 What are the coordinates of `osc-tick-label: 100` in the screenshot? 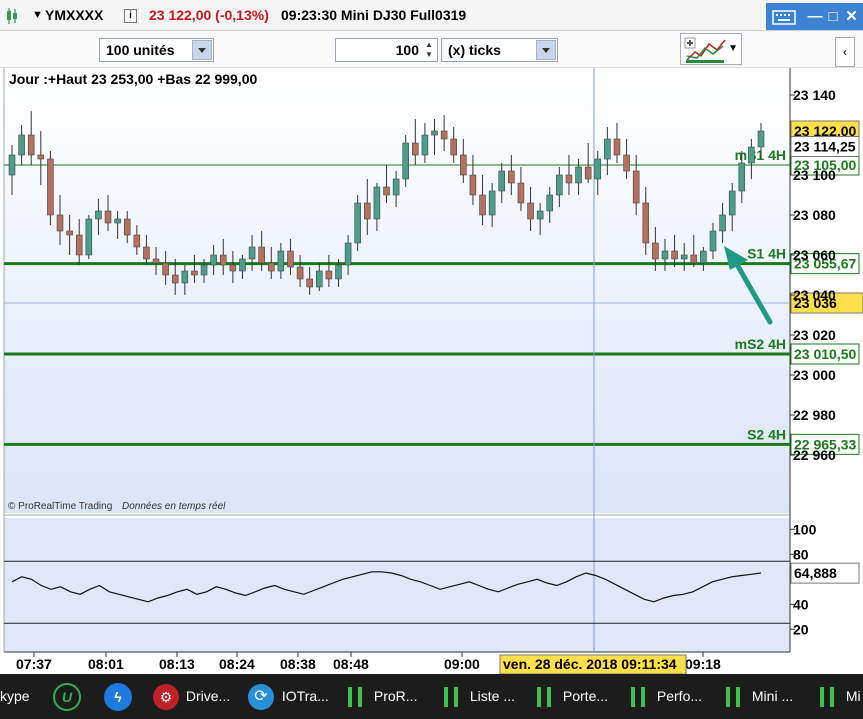 It's located at (805, 529).